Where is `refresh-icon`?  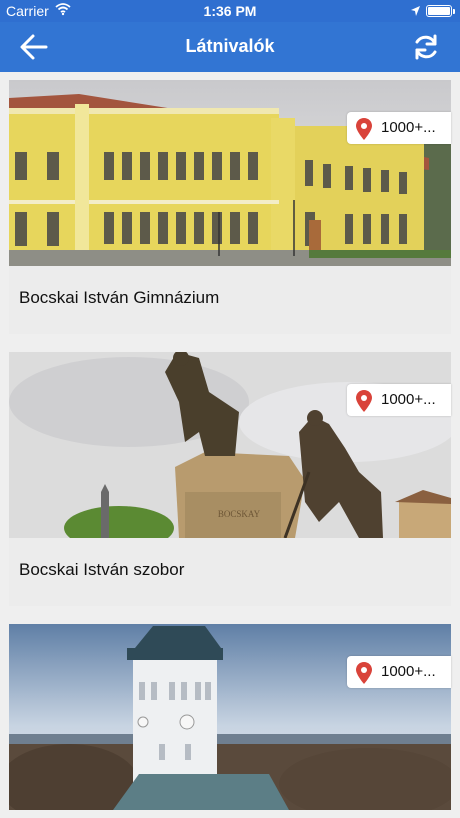 refresh-icon is located at coordinates (426, 47).